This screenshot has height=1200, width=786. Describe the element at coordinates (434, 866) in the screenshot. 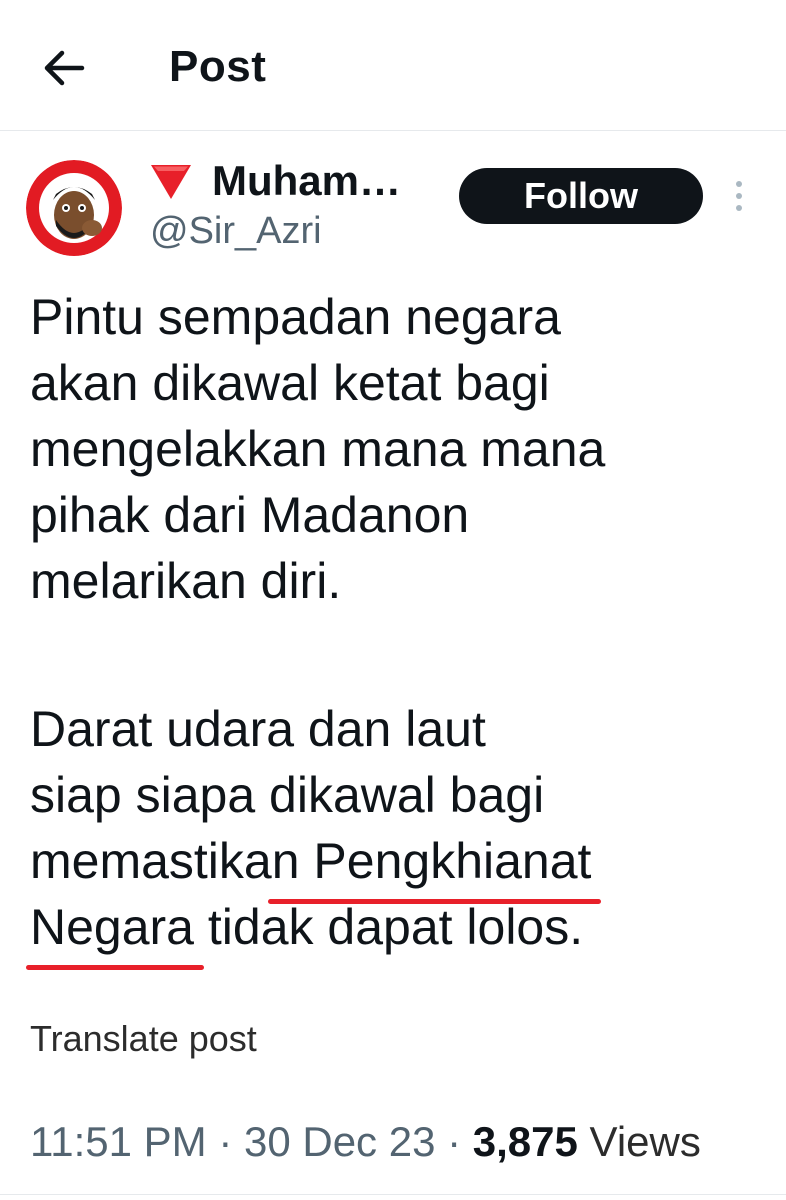

I see `red-underlined-text: n Pengkhianat` at that location.